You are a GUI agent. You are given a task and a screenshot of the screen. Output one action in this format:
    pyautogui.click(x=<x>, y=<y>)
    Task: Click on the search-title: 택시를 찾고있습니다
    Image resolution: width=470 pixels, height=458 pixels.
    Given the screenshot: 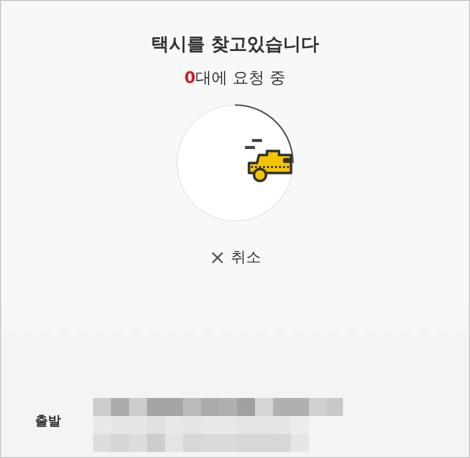 What is the action you would take?
    pyautogui.click(x=235, y=44)
    